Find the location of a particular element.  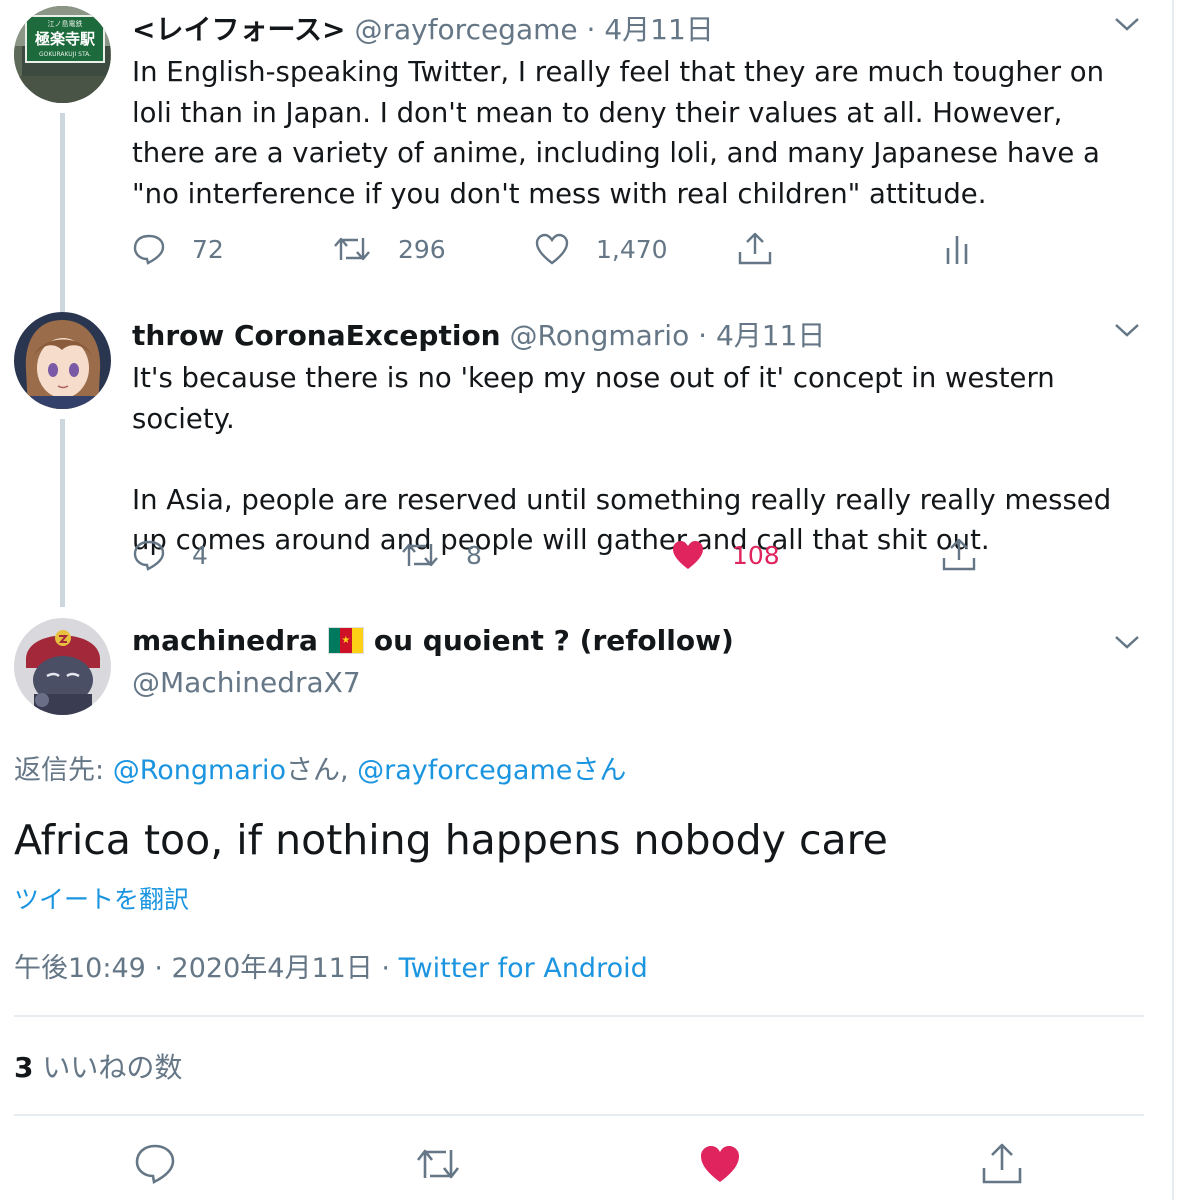

reply-count: 4 is located at coordinates (200, 555).